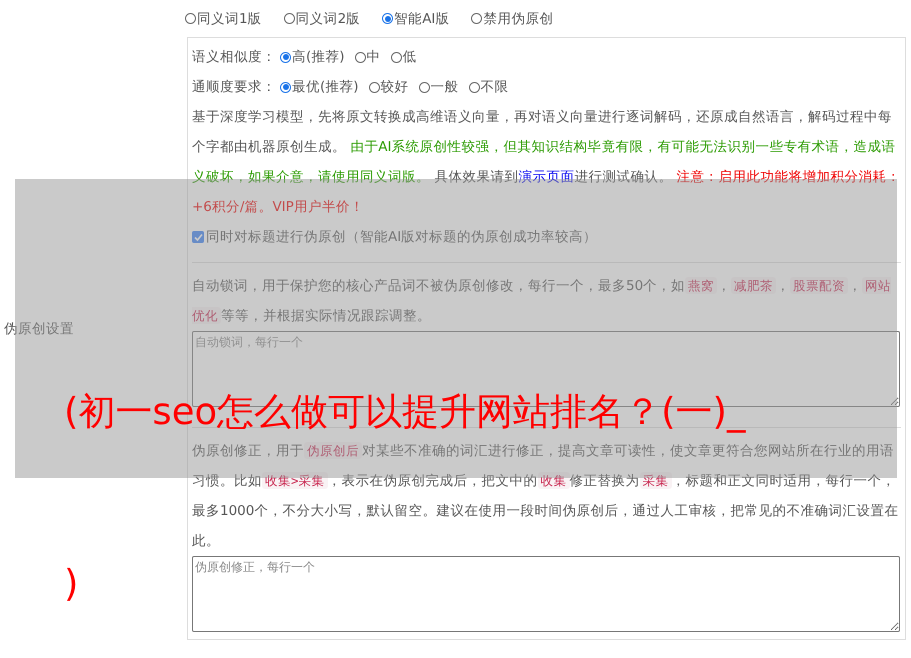  What do you see at coordinates (422, 19) in the screenshot?
I see `mode-option-label: 智能AI版` at bounding box center [422, 19].